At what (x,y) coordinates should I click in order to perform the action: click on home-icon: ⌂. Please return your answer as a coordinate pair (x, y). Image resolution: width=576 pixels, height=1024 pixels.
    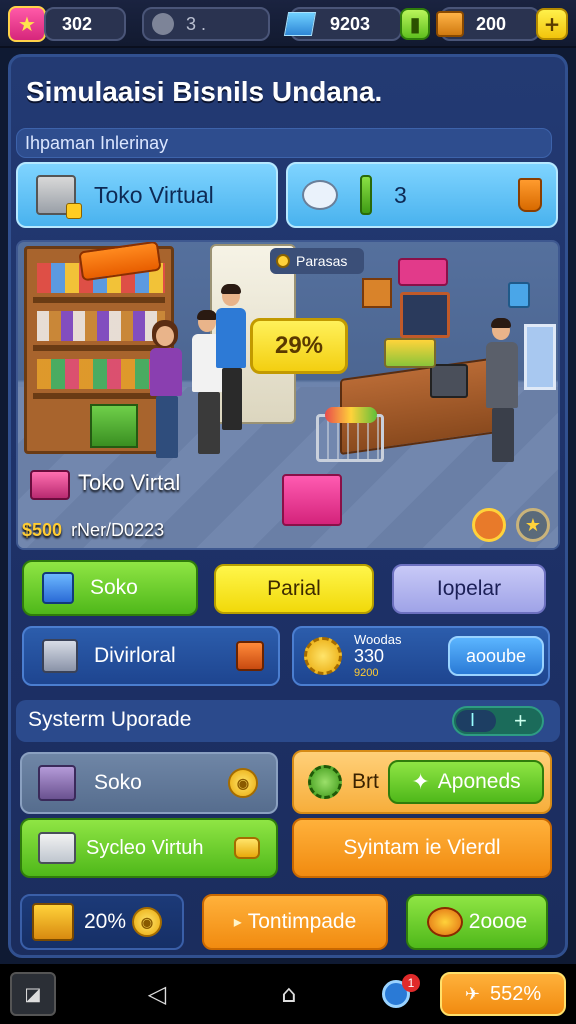
    Looking at the image, I should click on (289, 994).